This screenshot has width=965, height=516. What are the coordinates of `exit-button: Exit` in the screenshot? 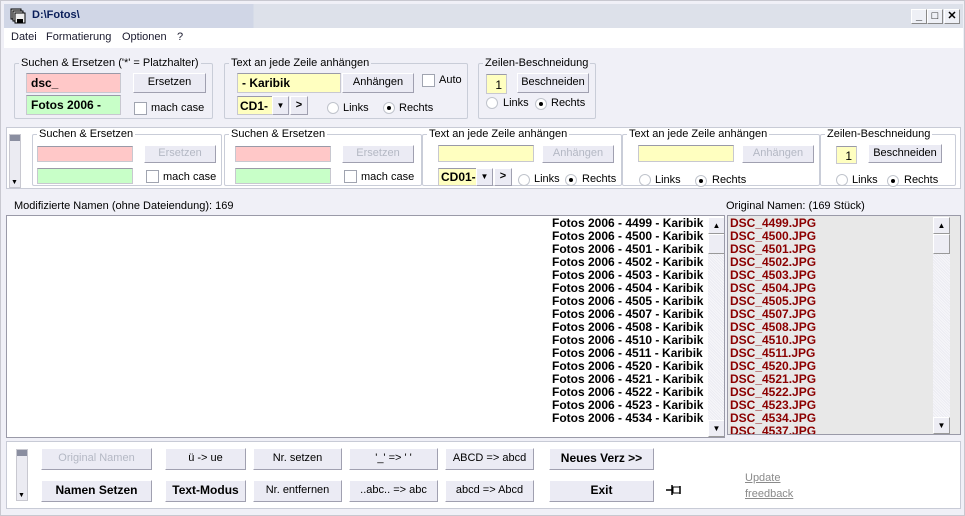 It's located at (601, 491).